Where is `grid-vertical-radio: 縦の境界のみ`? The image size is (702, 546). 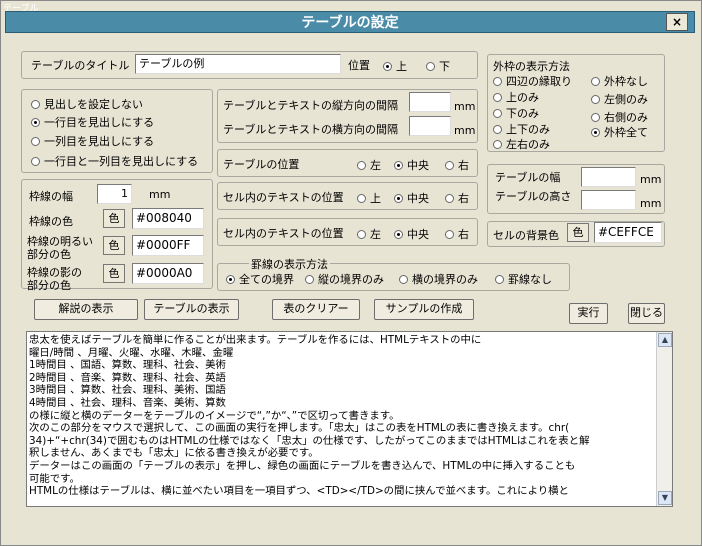
grid-vertical-radio: 縦の境界のみ is located at coordinates (344, 279).